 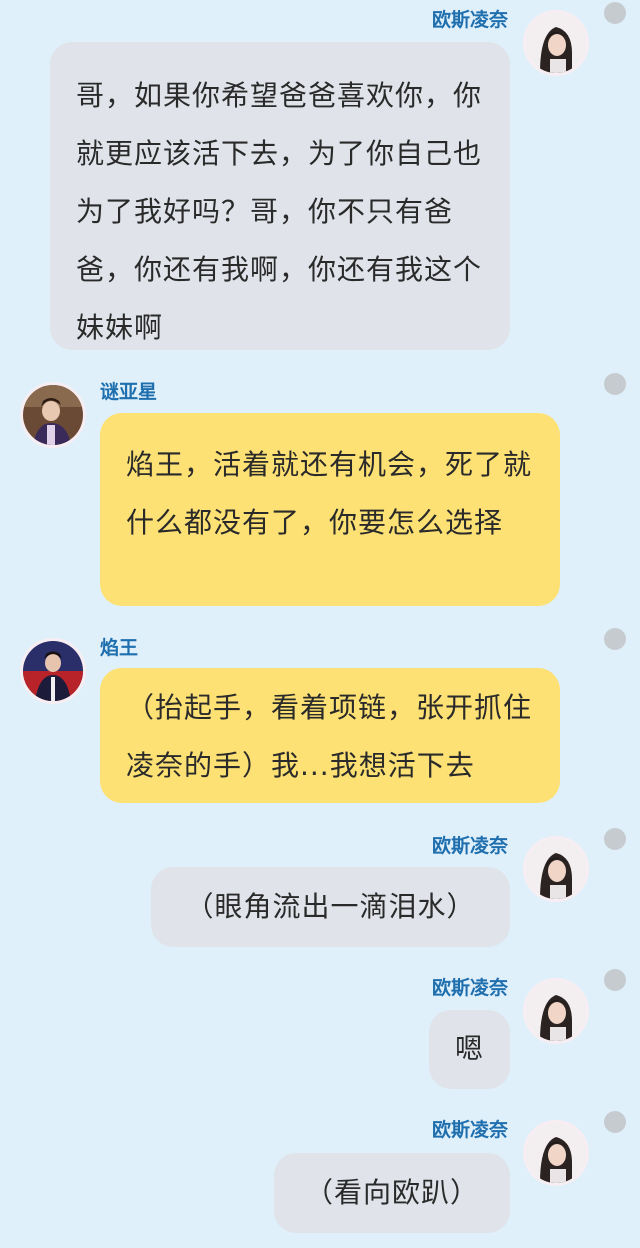 What do you see at coordinates (330, 907) in the screenshot?
I see `message-bubble: （眼角流出一滴泪水）` at bounding box center [330, 907].